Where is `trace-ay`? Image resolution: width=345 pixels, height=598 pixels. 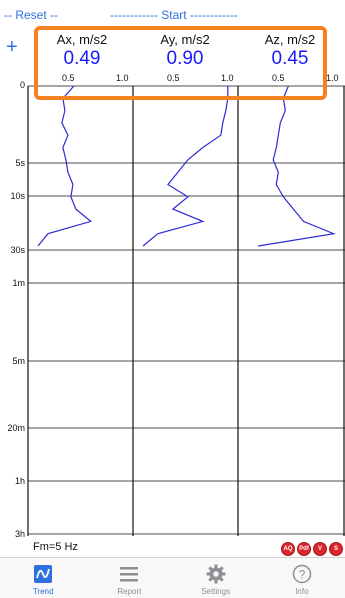 trace-ay is located at coordinates (185, 166).